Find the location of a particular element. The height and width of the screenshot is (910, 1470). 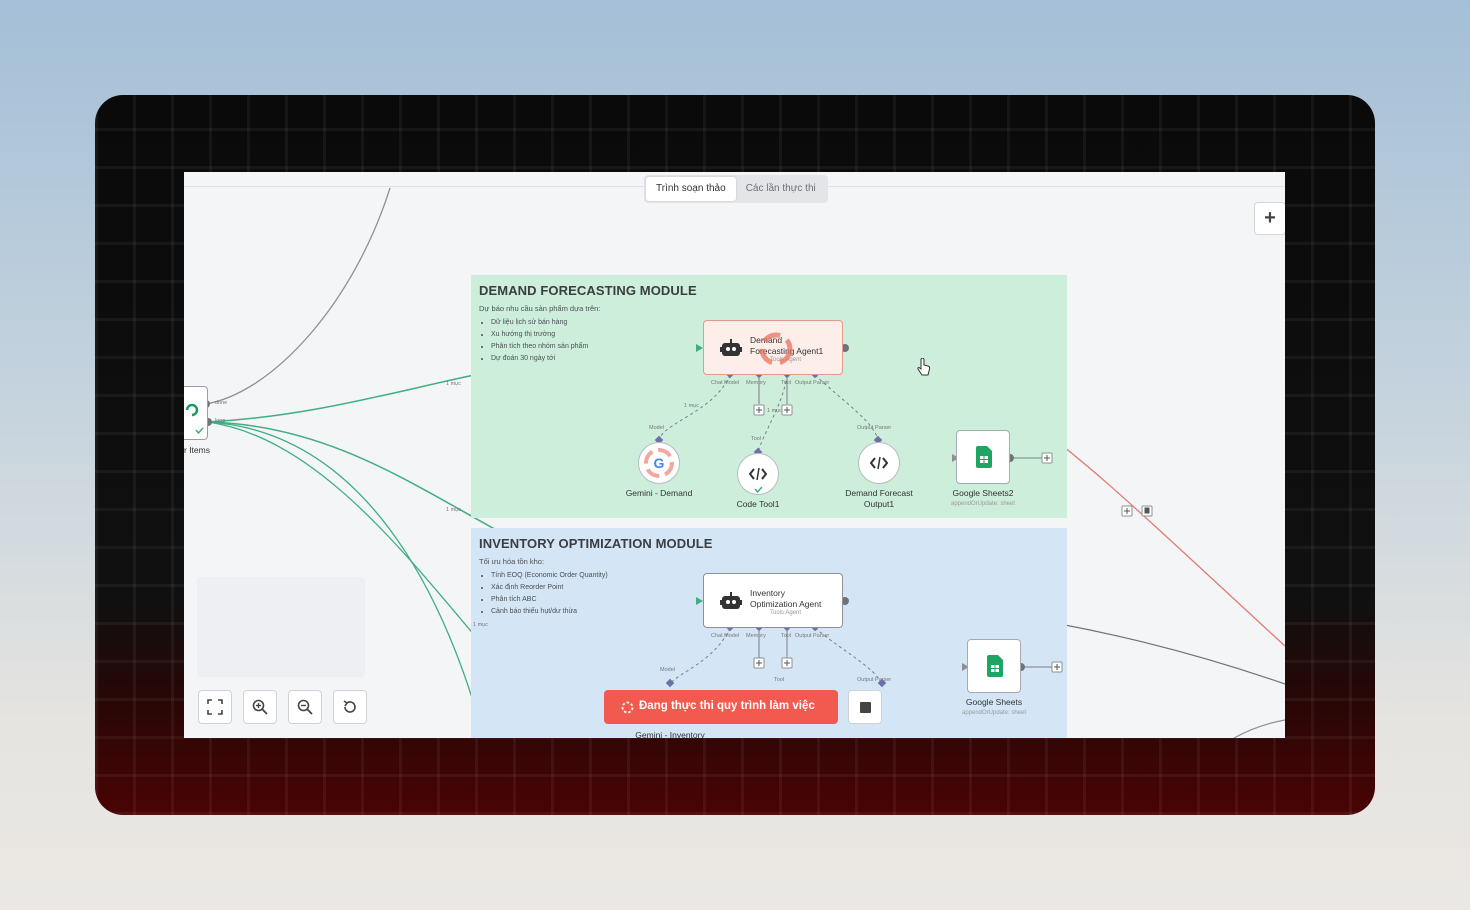

node-label: Code Tool1 is located at coordinates (758, 504).